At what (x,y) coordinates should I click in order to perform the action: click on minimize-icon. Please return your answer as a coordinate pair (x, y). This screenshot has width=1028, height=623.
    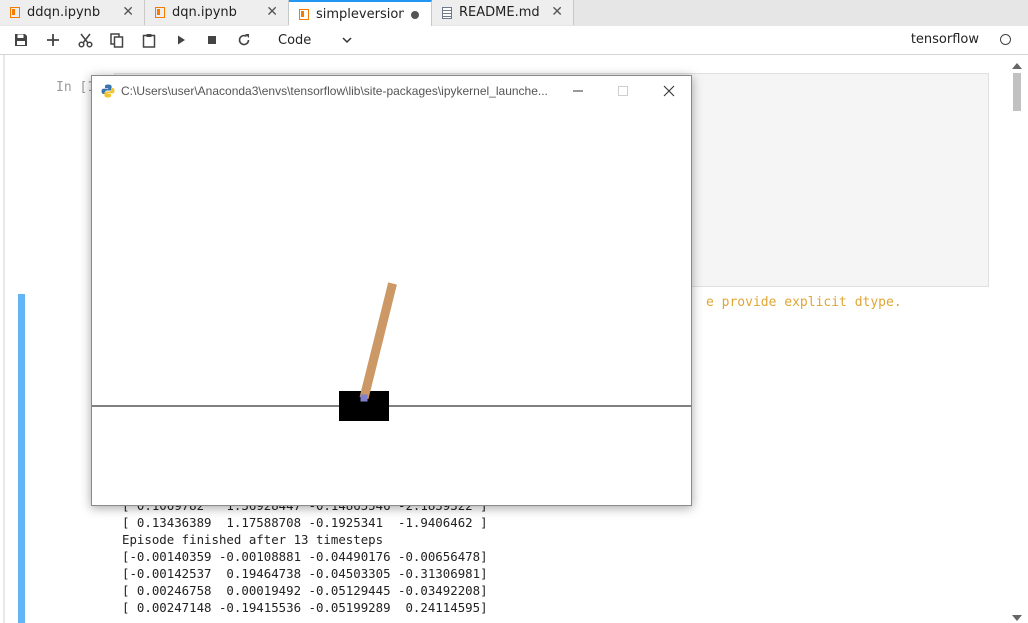
    Looking at the image, I should click on (578, 91).